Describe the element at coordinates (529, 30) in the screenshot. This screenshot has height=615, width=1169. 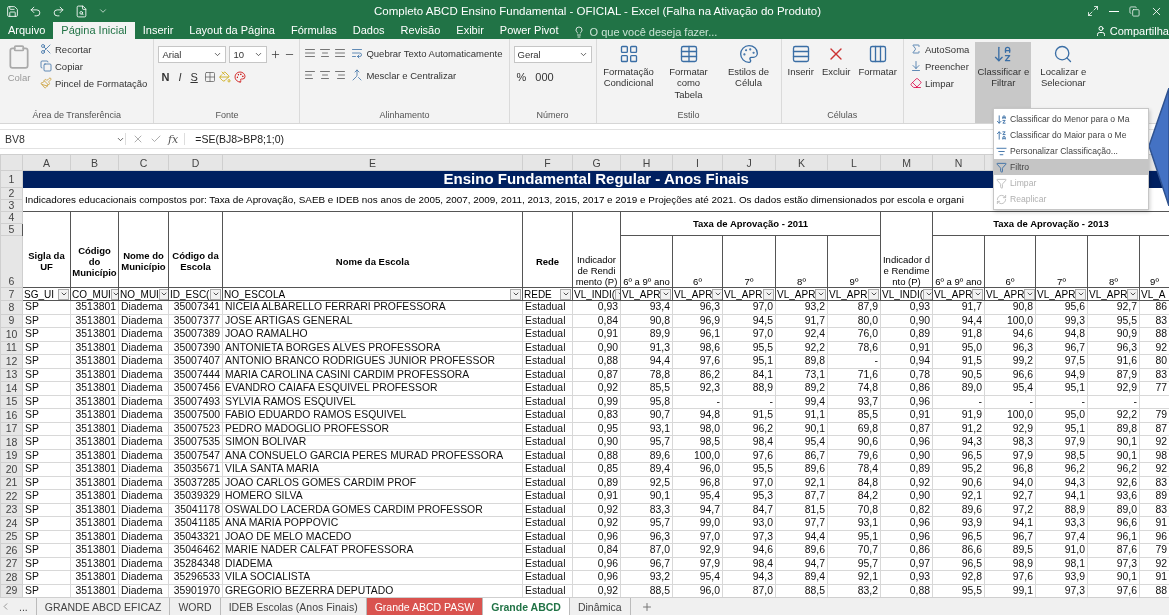
I see `menu-tab: Power Pivot` at that location.